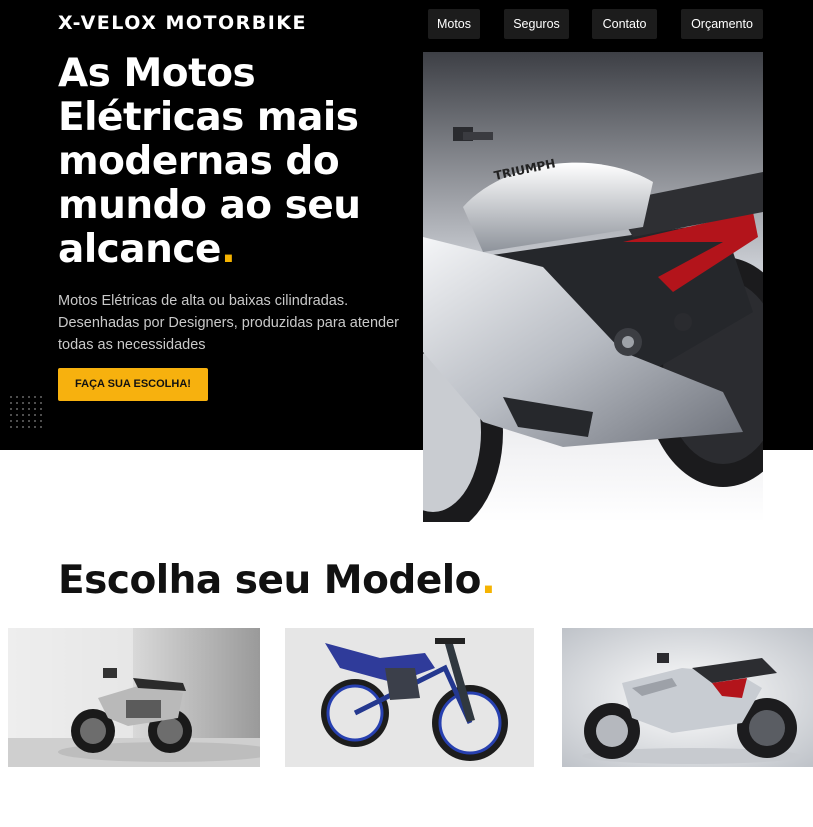 The image size is (813, 827). Describe the element at coordinates (454, 24) in the screenshot. I see `nav-motos: Motos` at that location.